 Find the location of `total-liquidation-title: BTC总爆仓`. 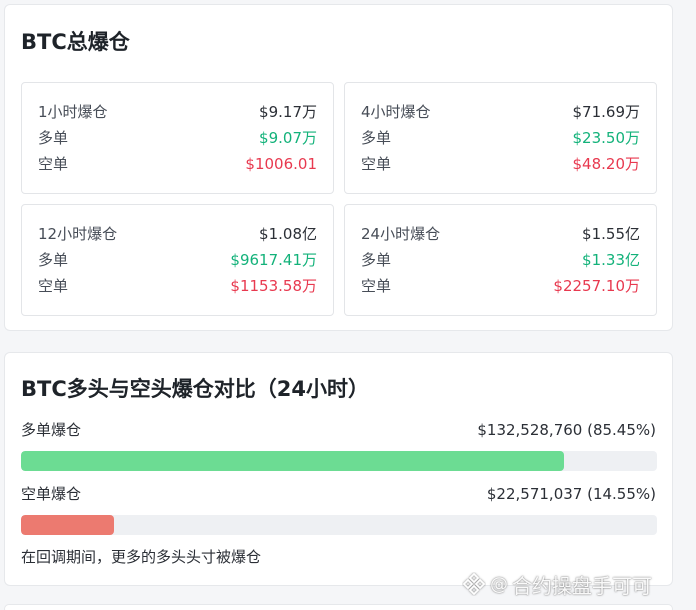

total-liquidation-title: BTC总爆仓 is located at coordinates (75, 42).